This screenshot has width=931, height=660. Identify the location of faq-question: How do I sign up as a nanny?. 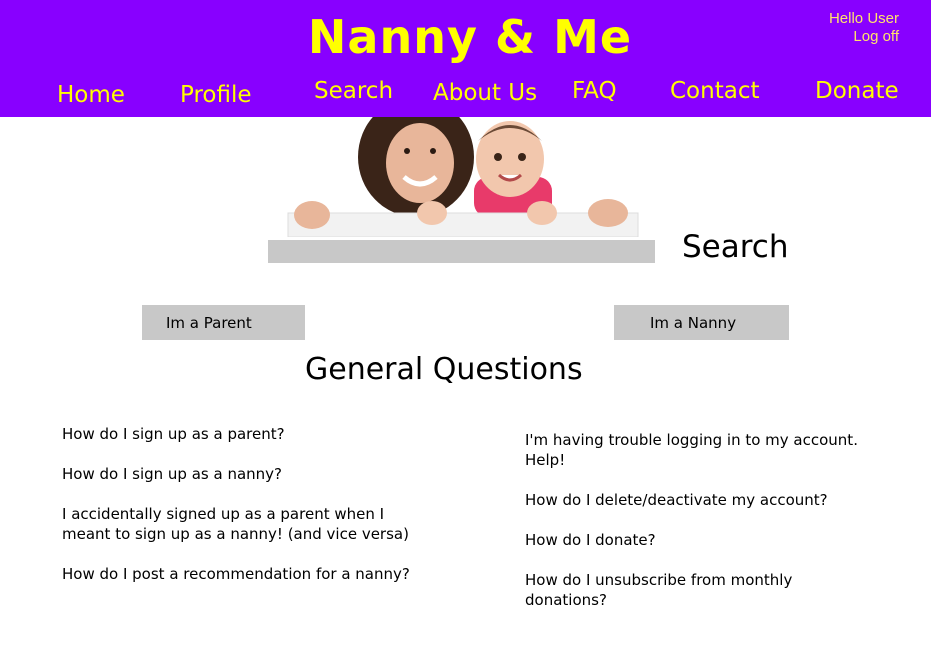
(239, 474).